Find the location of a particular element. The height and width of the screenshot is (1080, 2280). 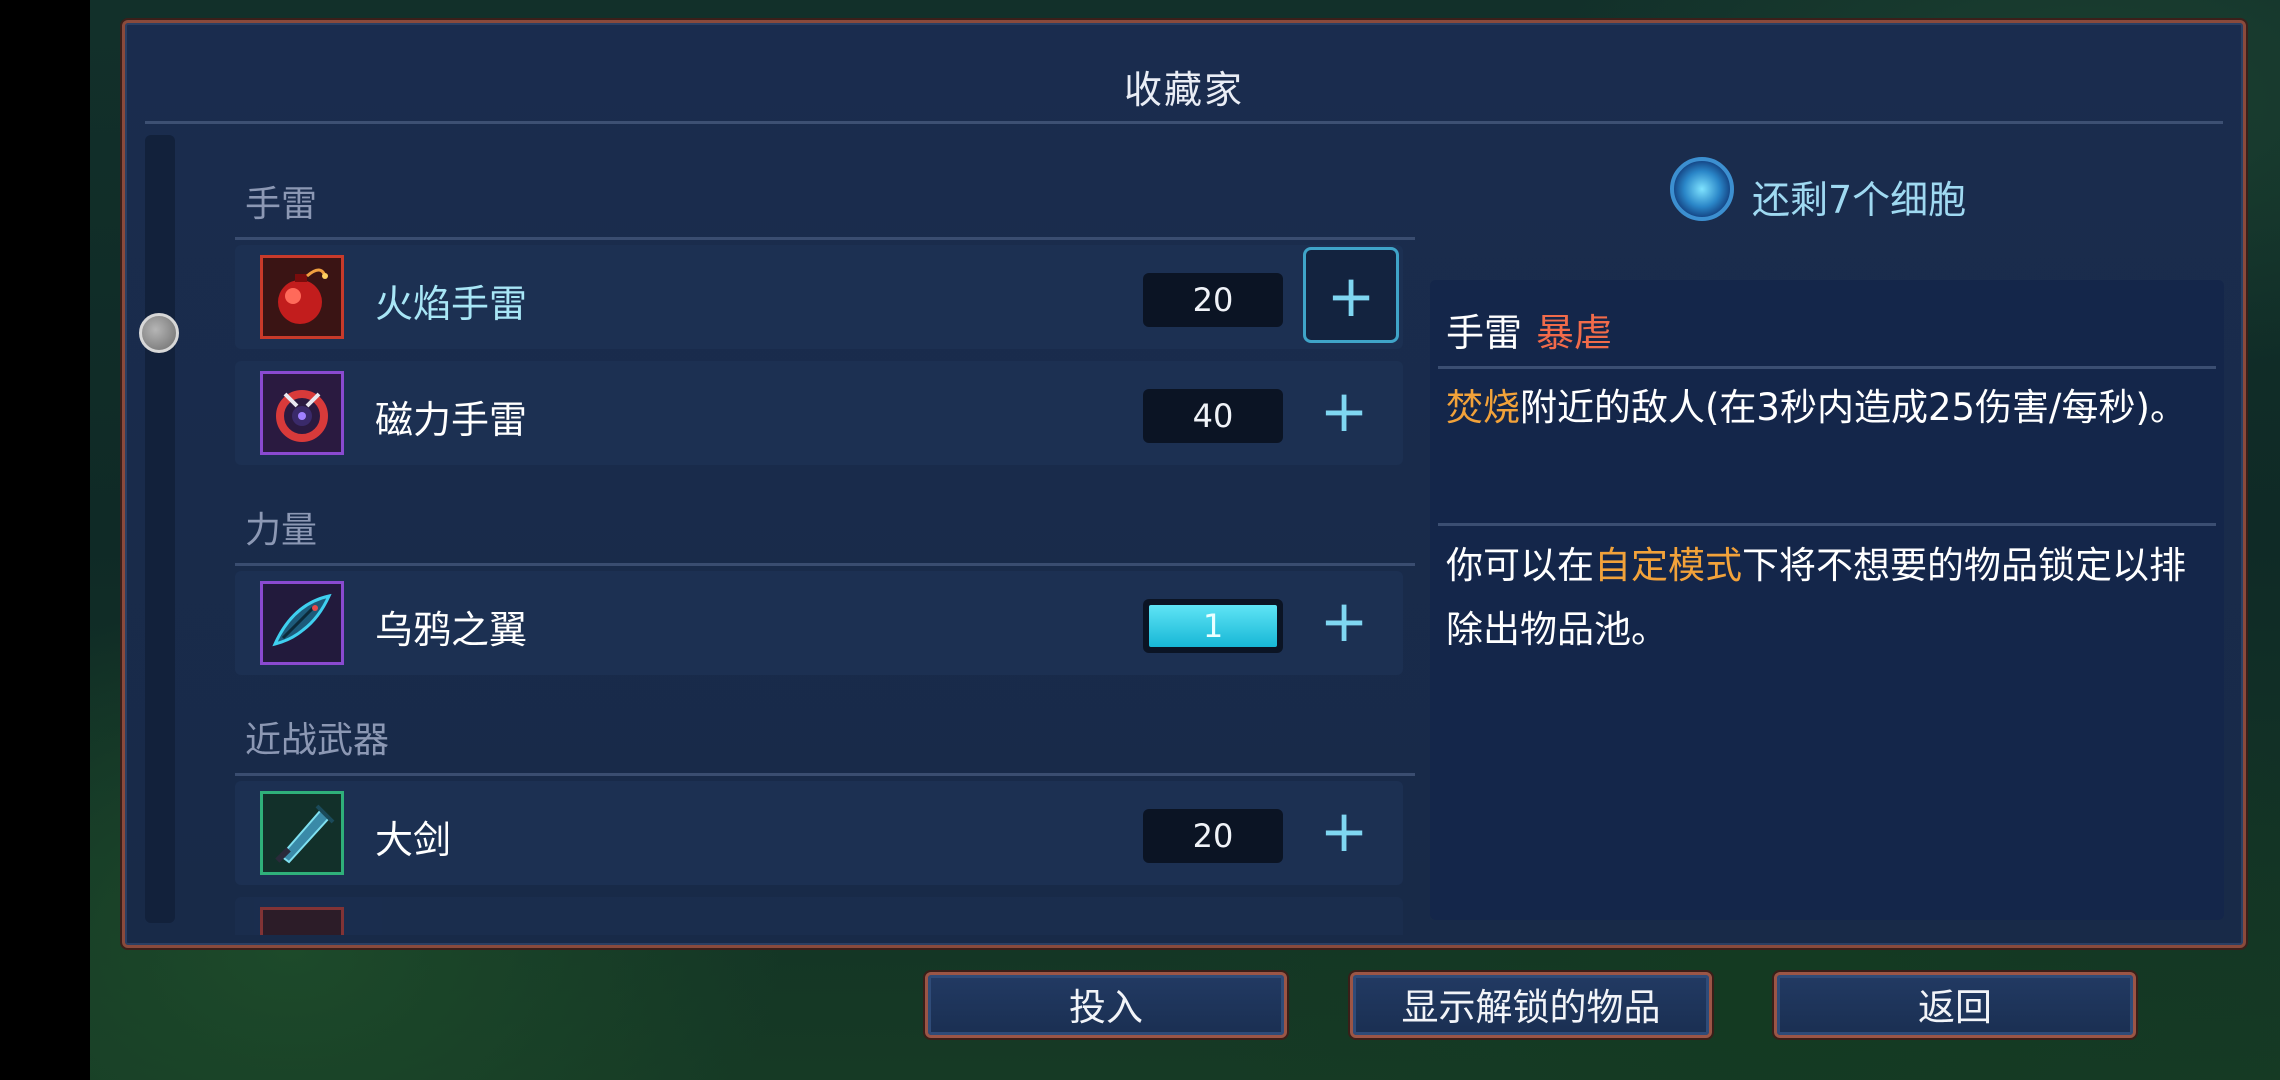

magnetic-grenade-icon is located at coordinates (302, 413).